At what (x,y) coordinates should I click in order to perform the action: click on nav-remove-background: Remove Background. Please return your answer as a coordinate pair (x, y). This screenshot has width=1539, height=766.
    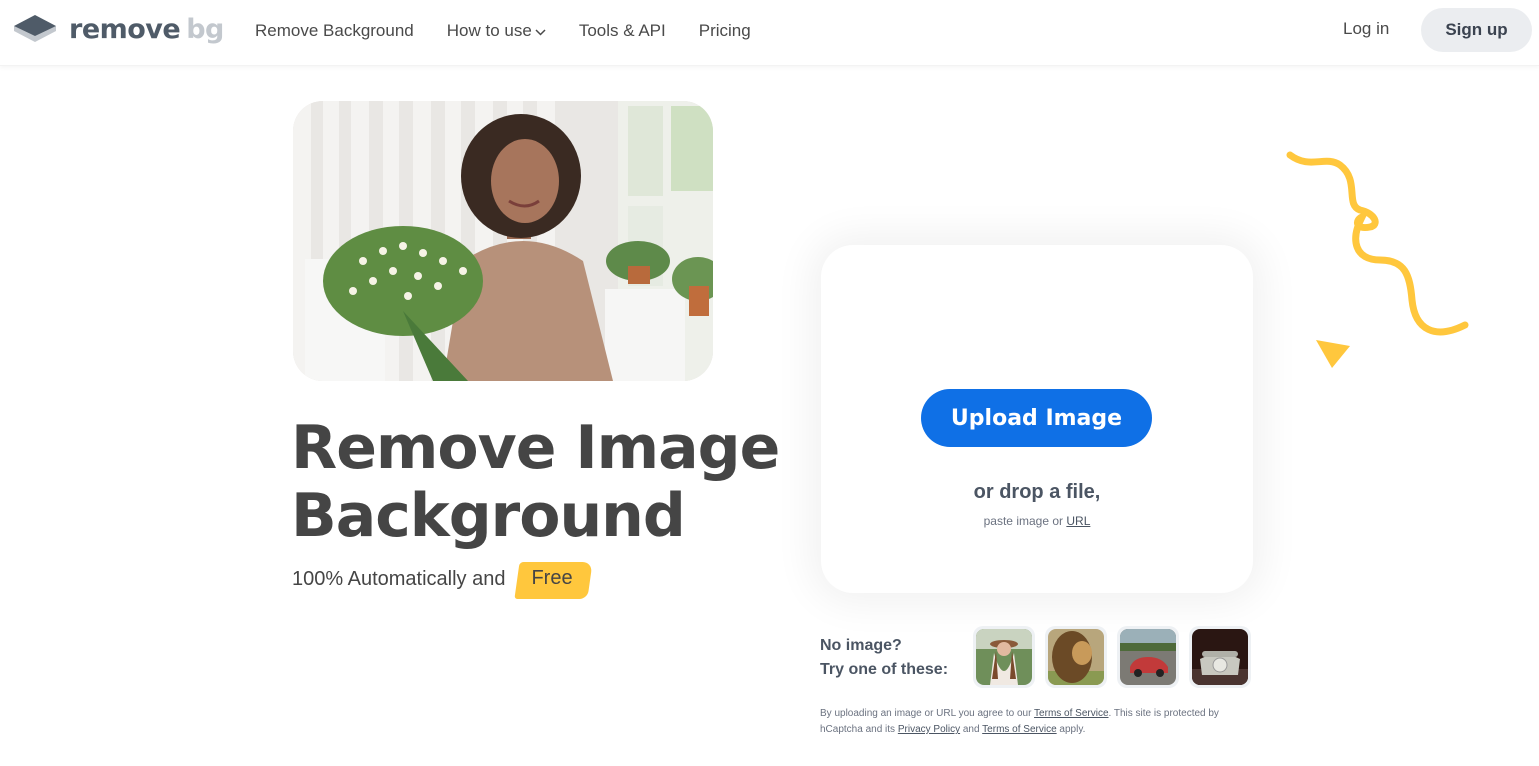
    Looking at the image, I should click on (334, 31).